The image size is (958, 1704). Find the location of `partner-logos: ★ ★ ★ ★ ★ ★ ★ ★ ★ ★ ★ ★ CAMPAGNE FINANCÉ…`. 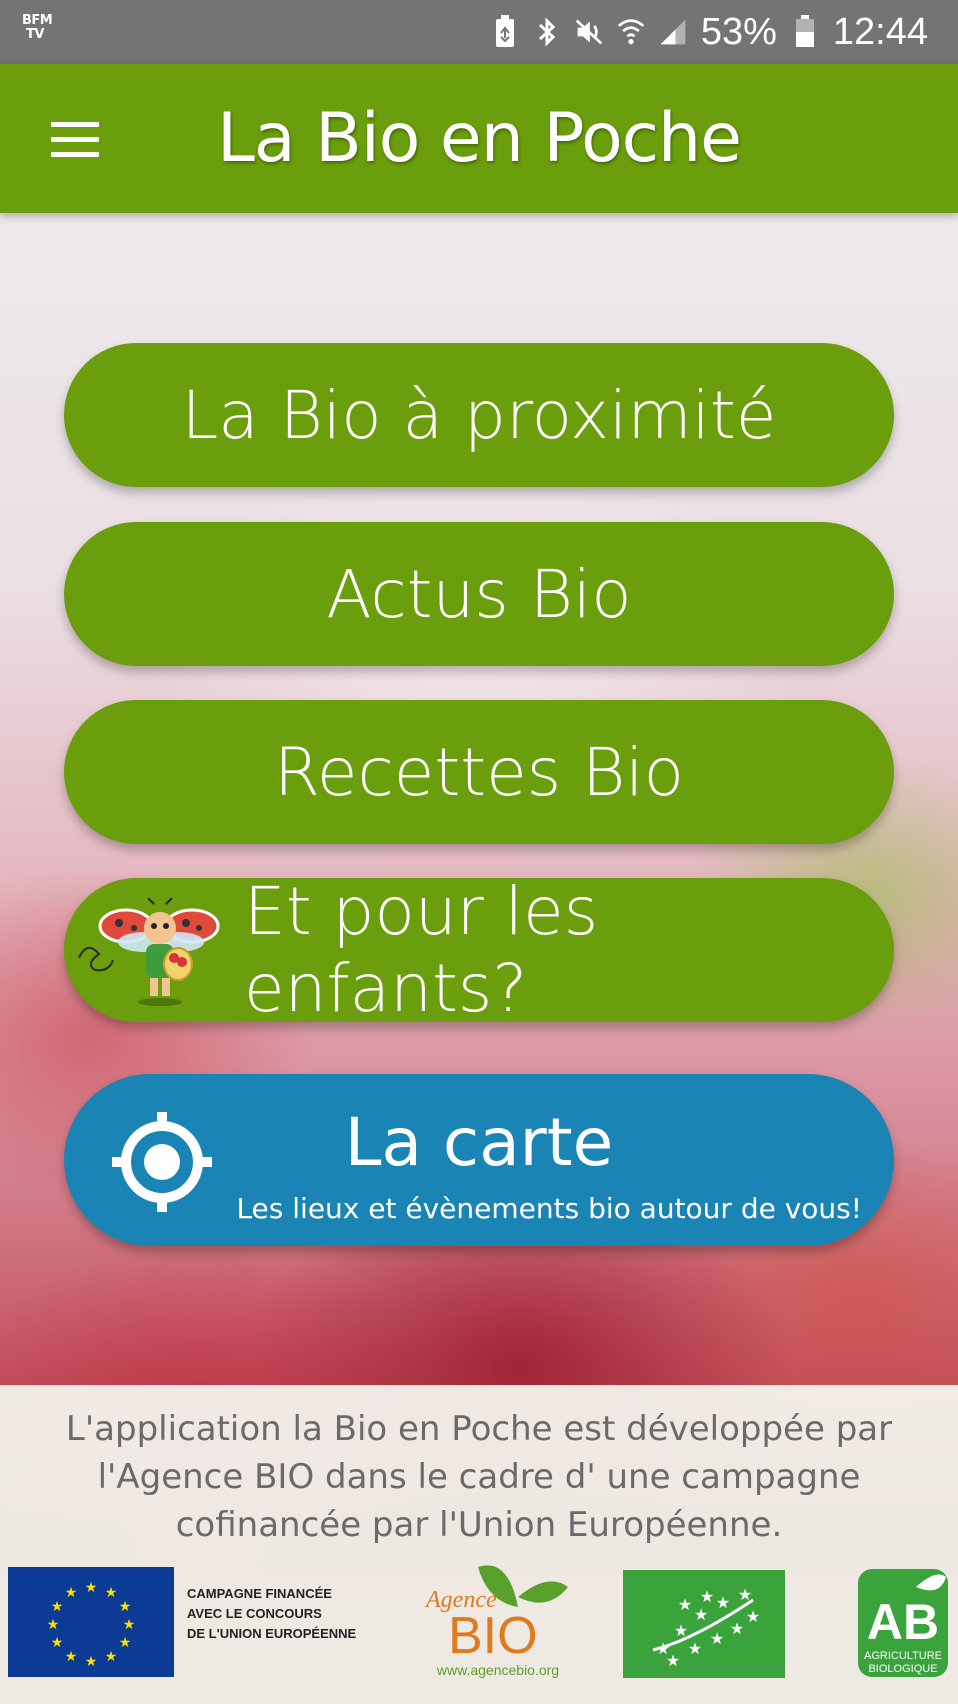

partner-logos: ★ ★ ★ ★ ★ ★ ★ ★ ★ ★ ★ ★ CAMPAGNE FINANCÉ… is located at coordinates (479, 1627).